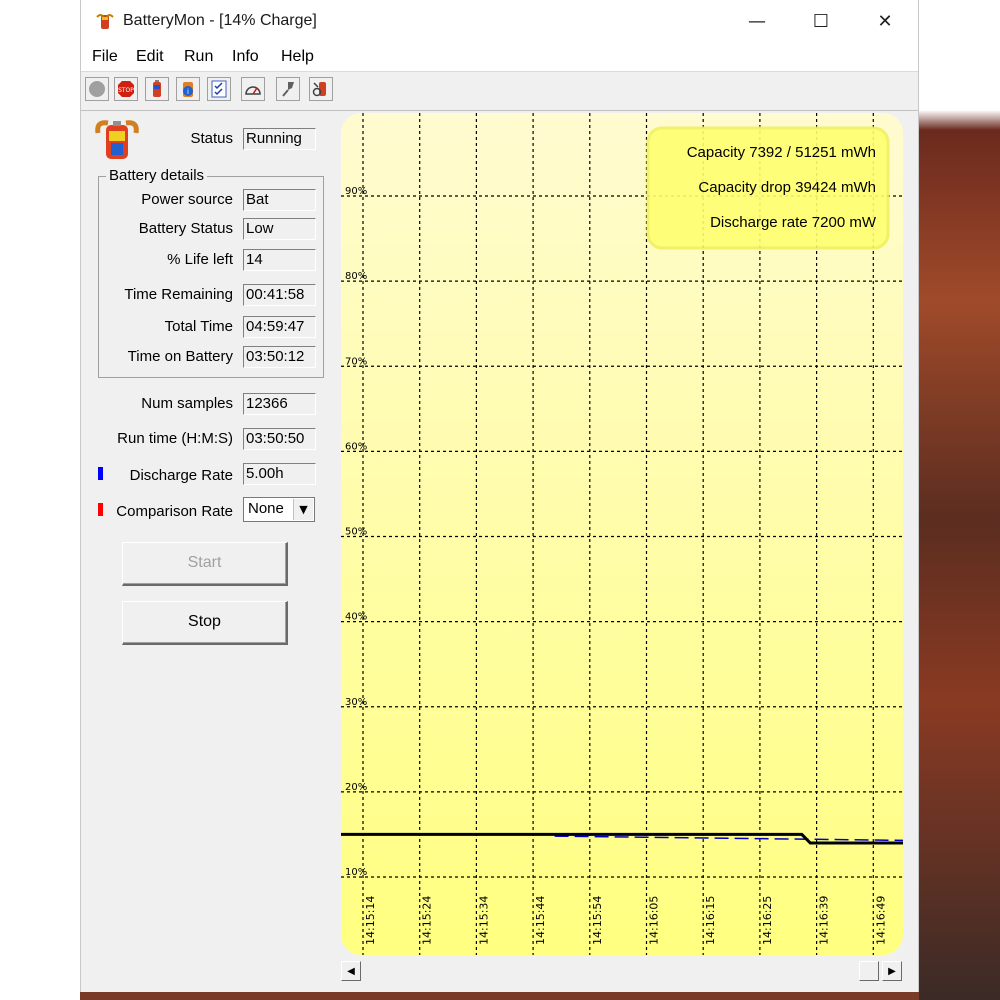 The image size is (1000, 1000). Describe the element at coordinates (499, 57) in the screenshot. I see `menu-bar: File Edit Run Info Help` at that location.